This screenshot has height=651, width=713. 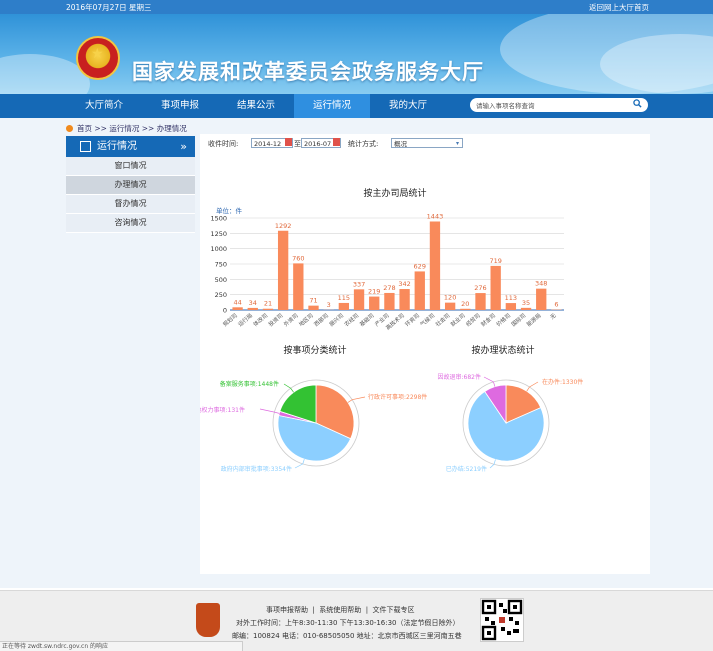 I want to click on date-text: 2016年07月27日 星期三, so click(x=109, y=7).